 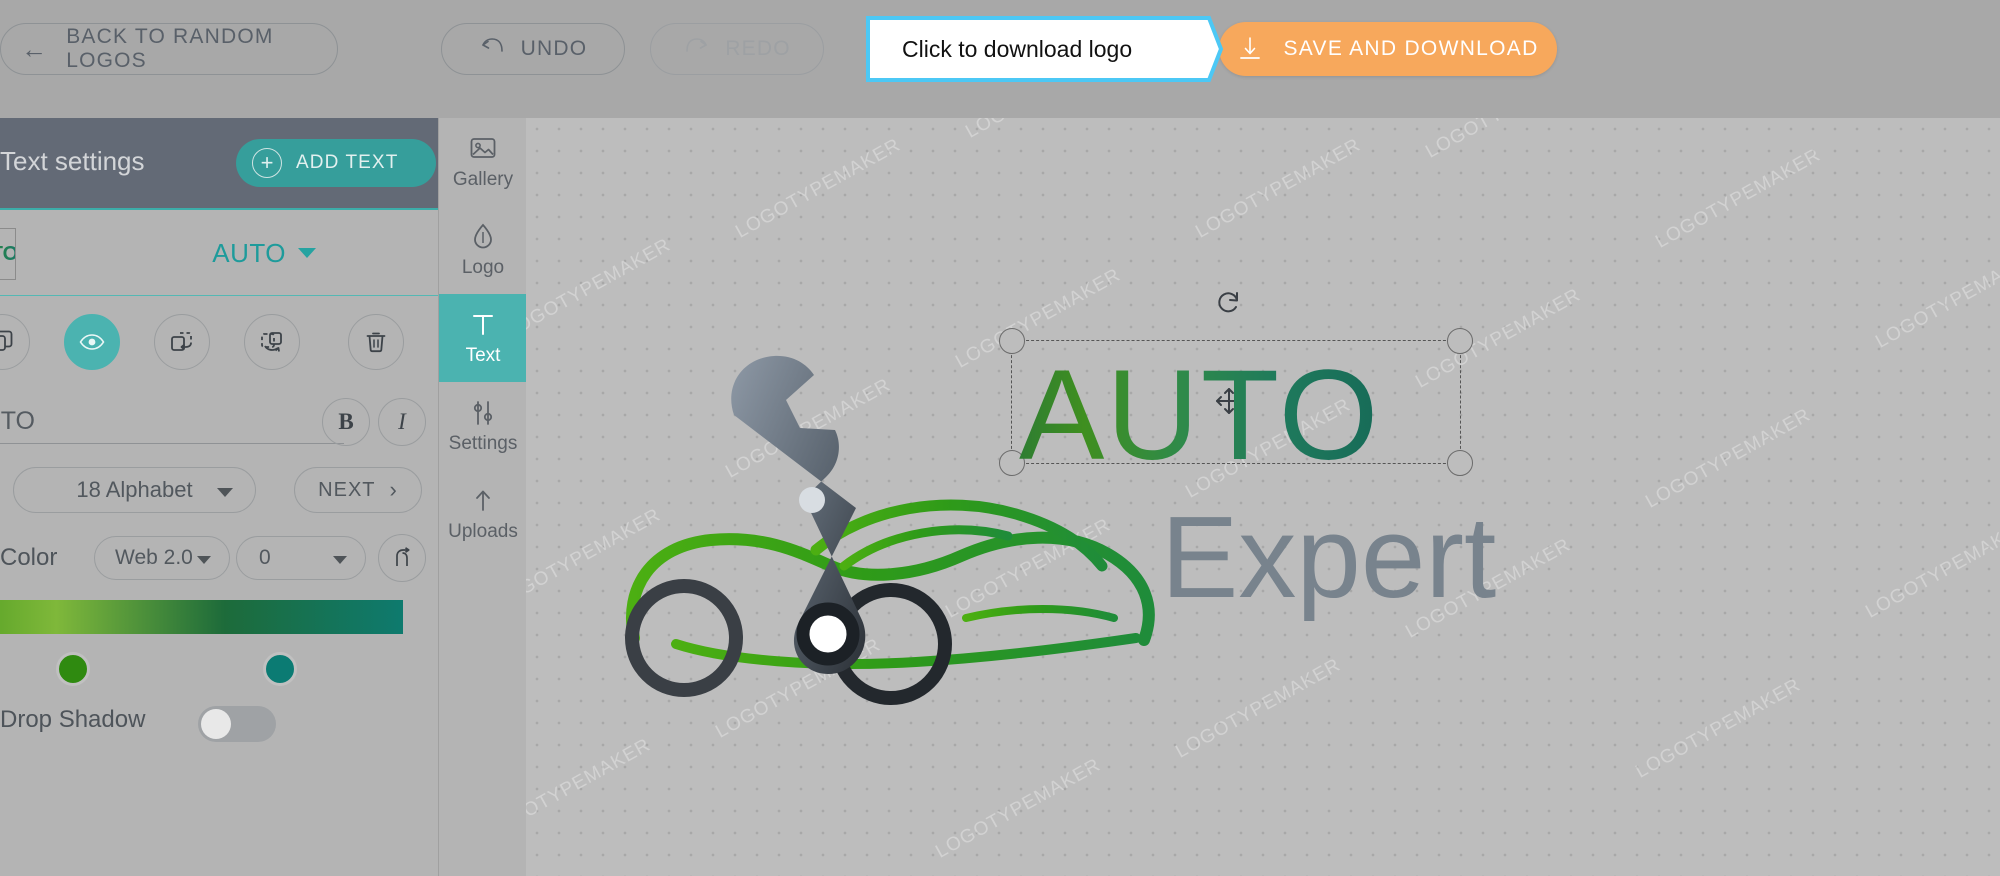 What do you see at coordinates (219, 342) in the screenshot?
I see `layer-tools-row` at bounding box center [219, 342].